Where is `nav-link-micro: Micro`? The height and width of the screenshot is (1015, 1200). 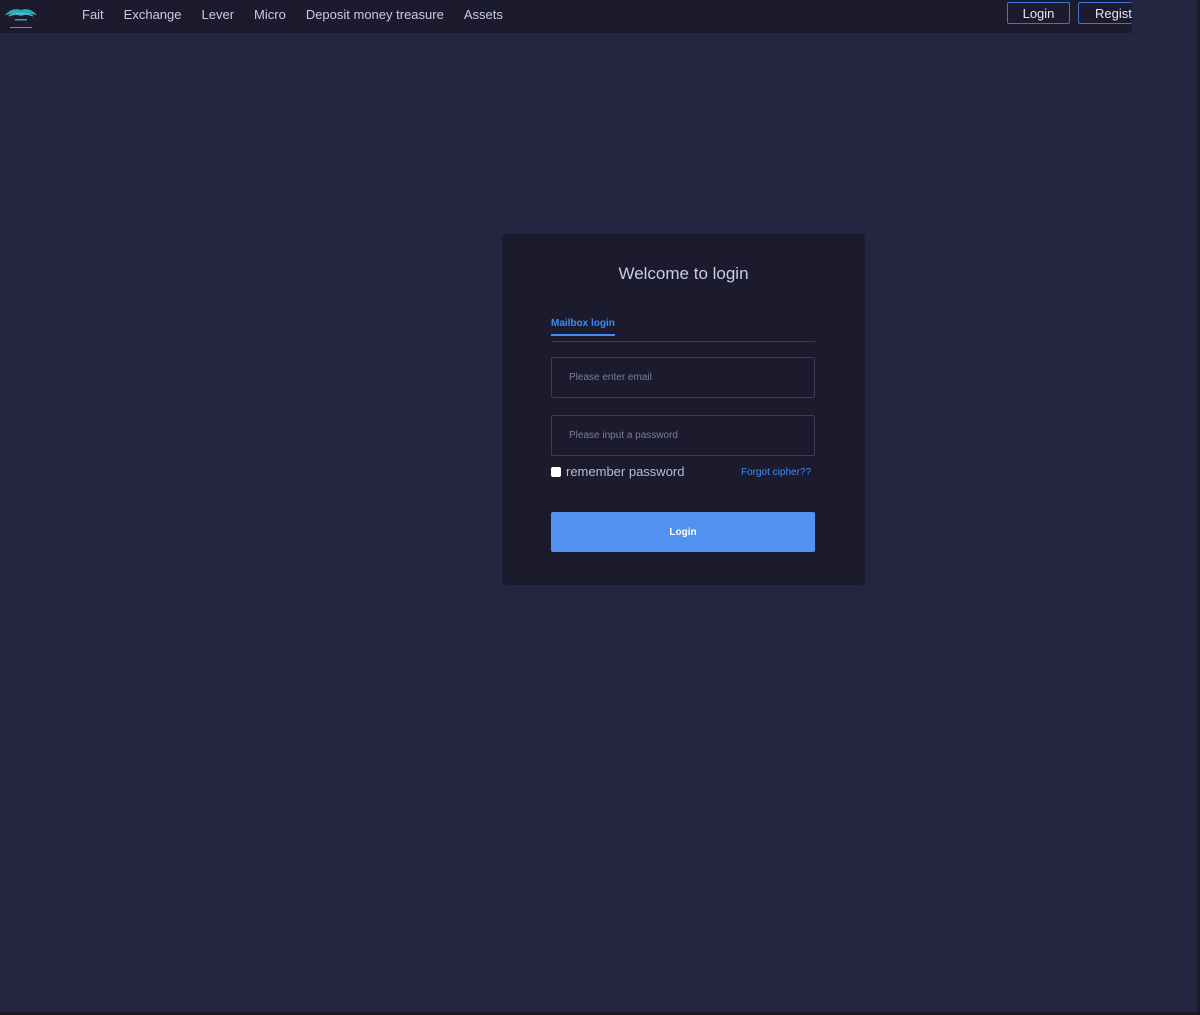 nav-link-micro: Micro is located at coordinates (270, 14).